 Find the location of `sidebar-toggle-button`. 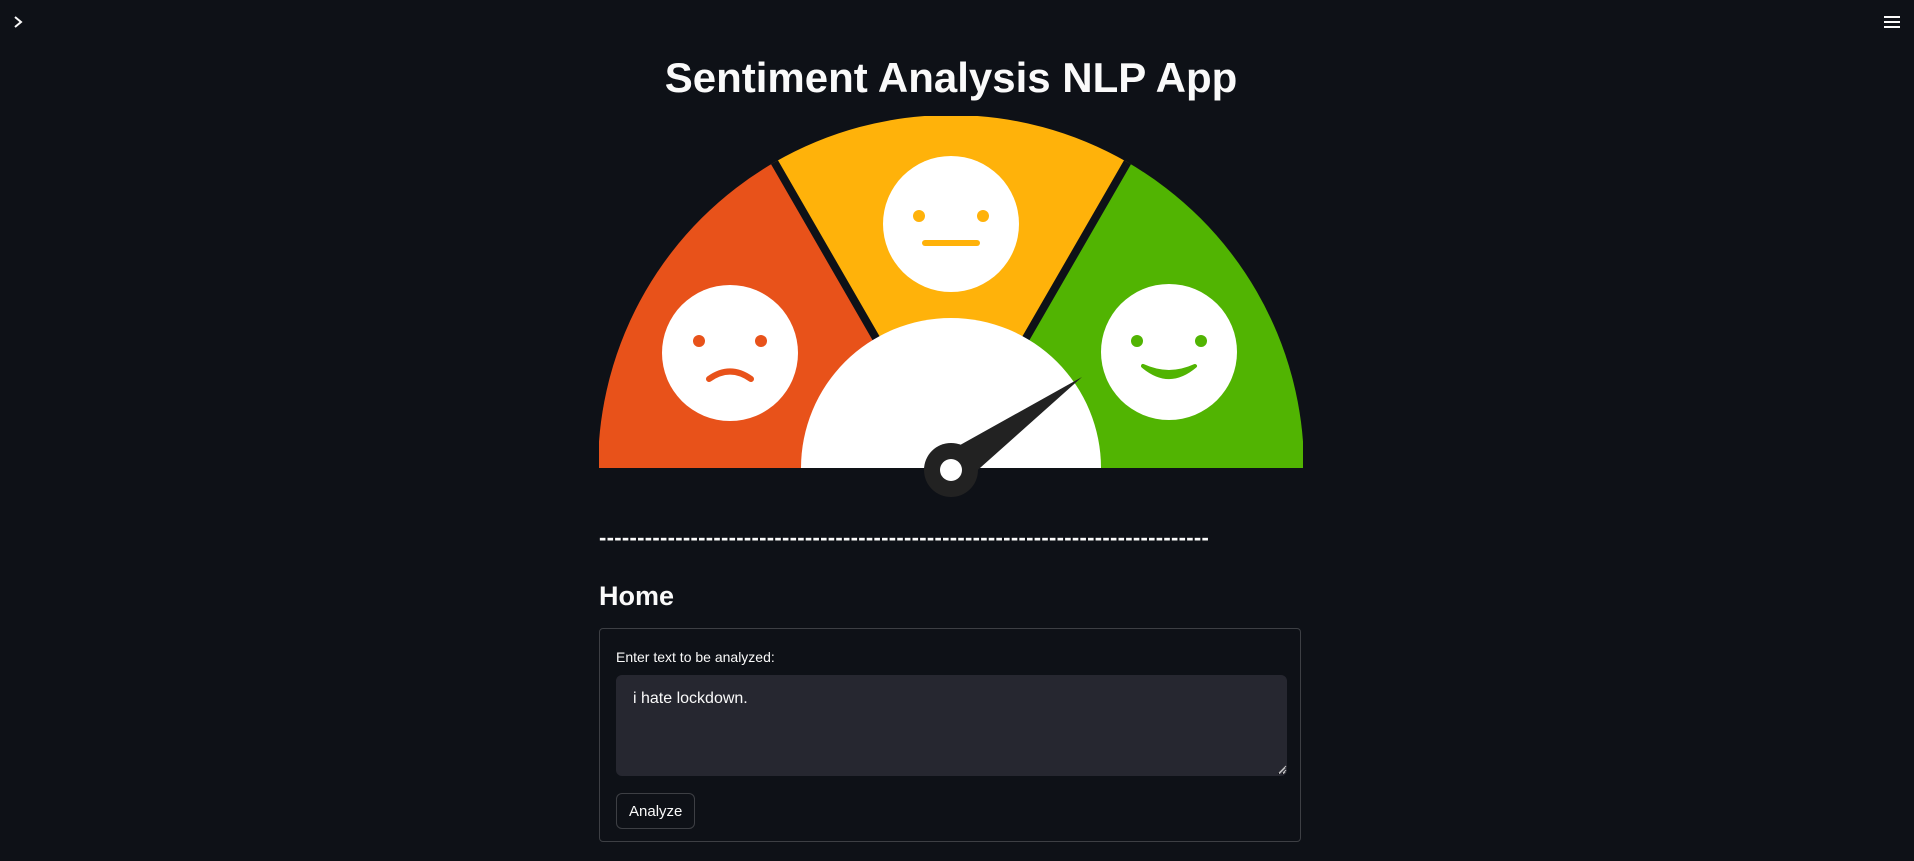

sidebar-toggle-button is located at coordinates (18, 22).